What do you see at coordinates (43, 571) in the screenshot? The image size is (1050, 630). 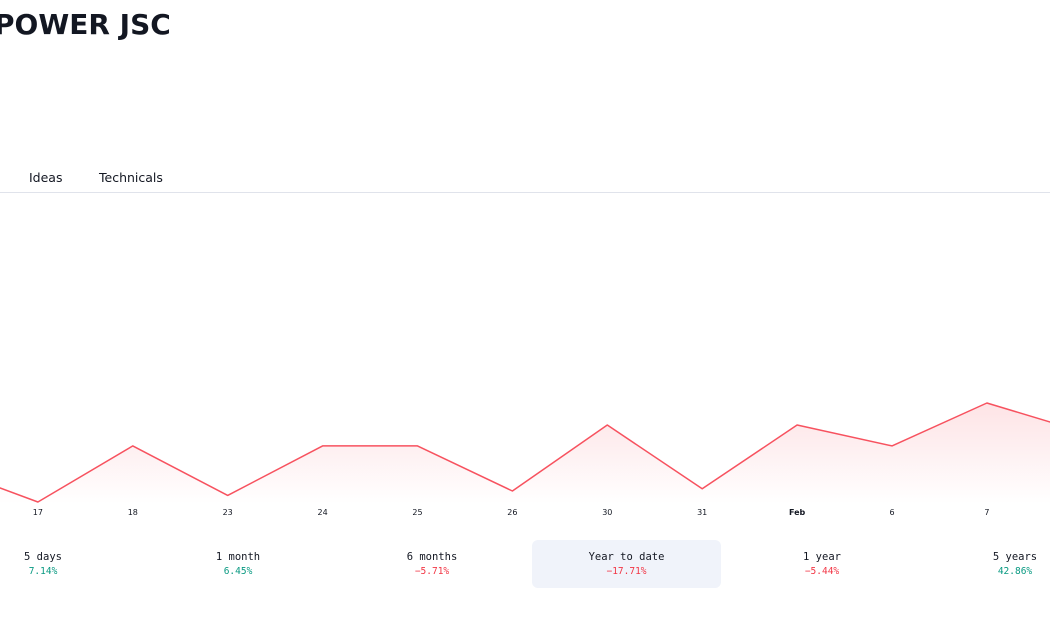 I see `period-change: 7.14%` at bounding box center [43, 571].